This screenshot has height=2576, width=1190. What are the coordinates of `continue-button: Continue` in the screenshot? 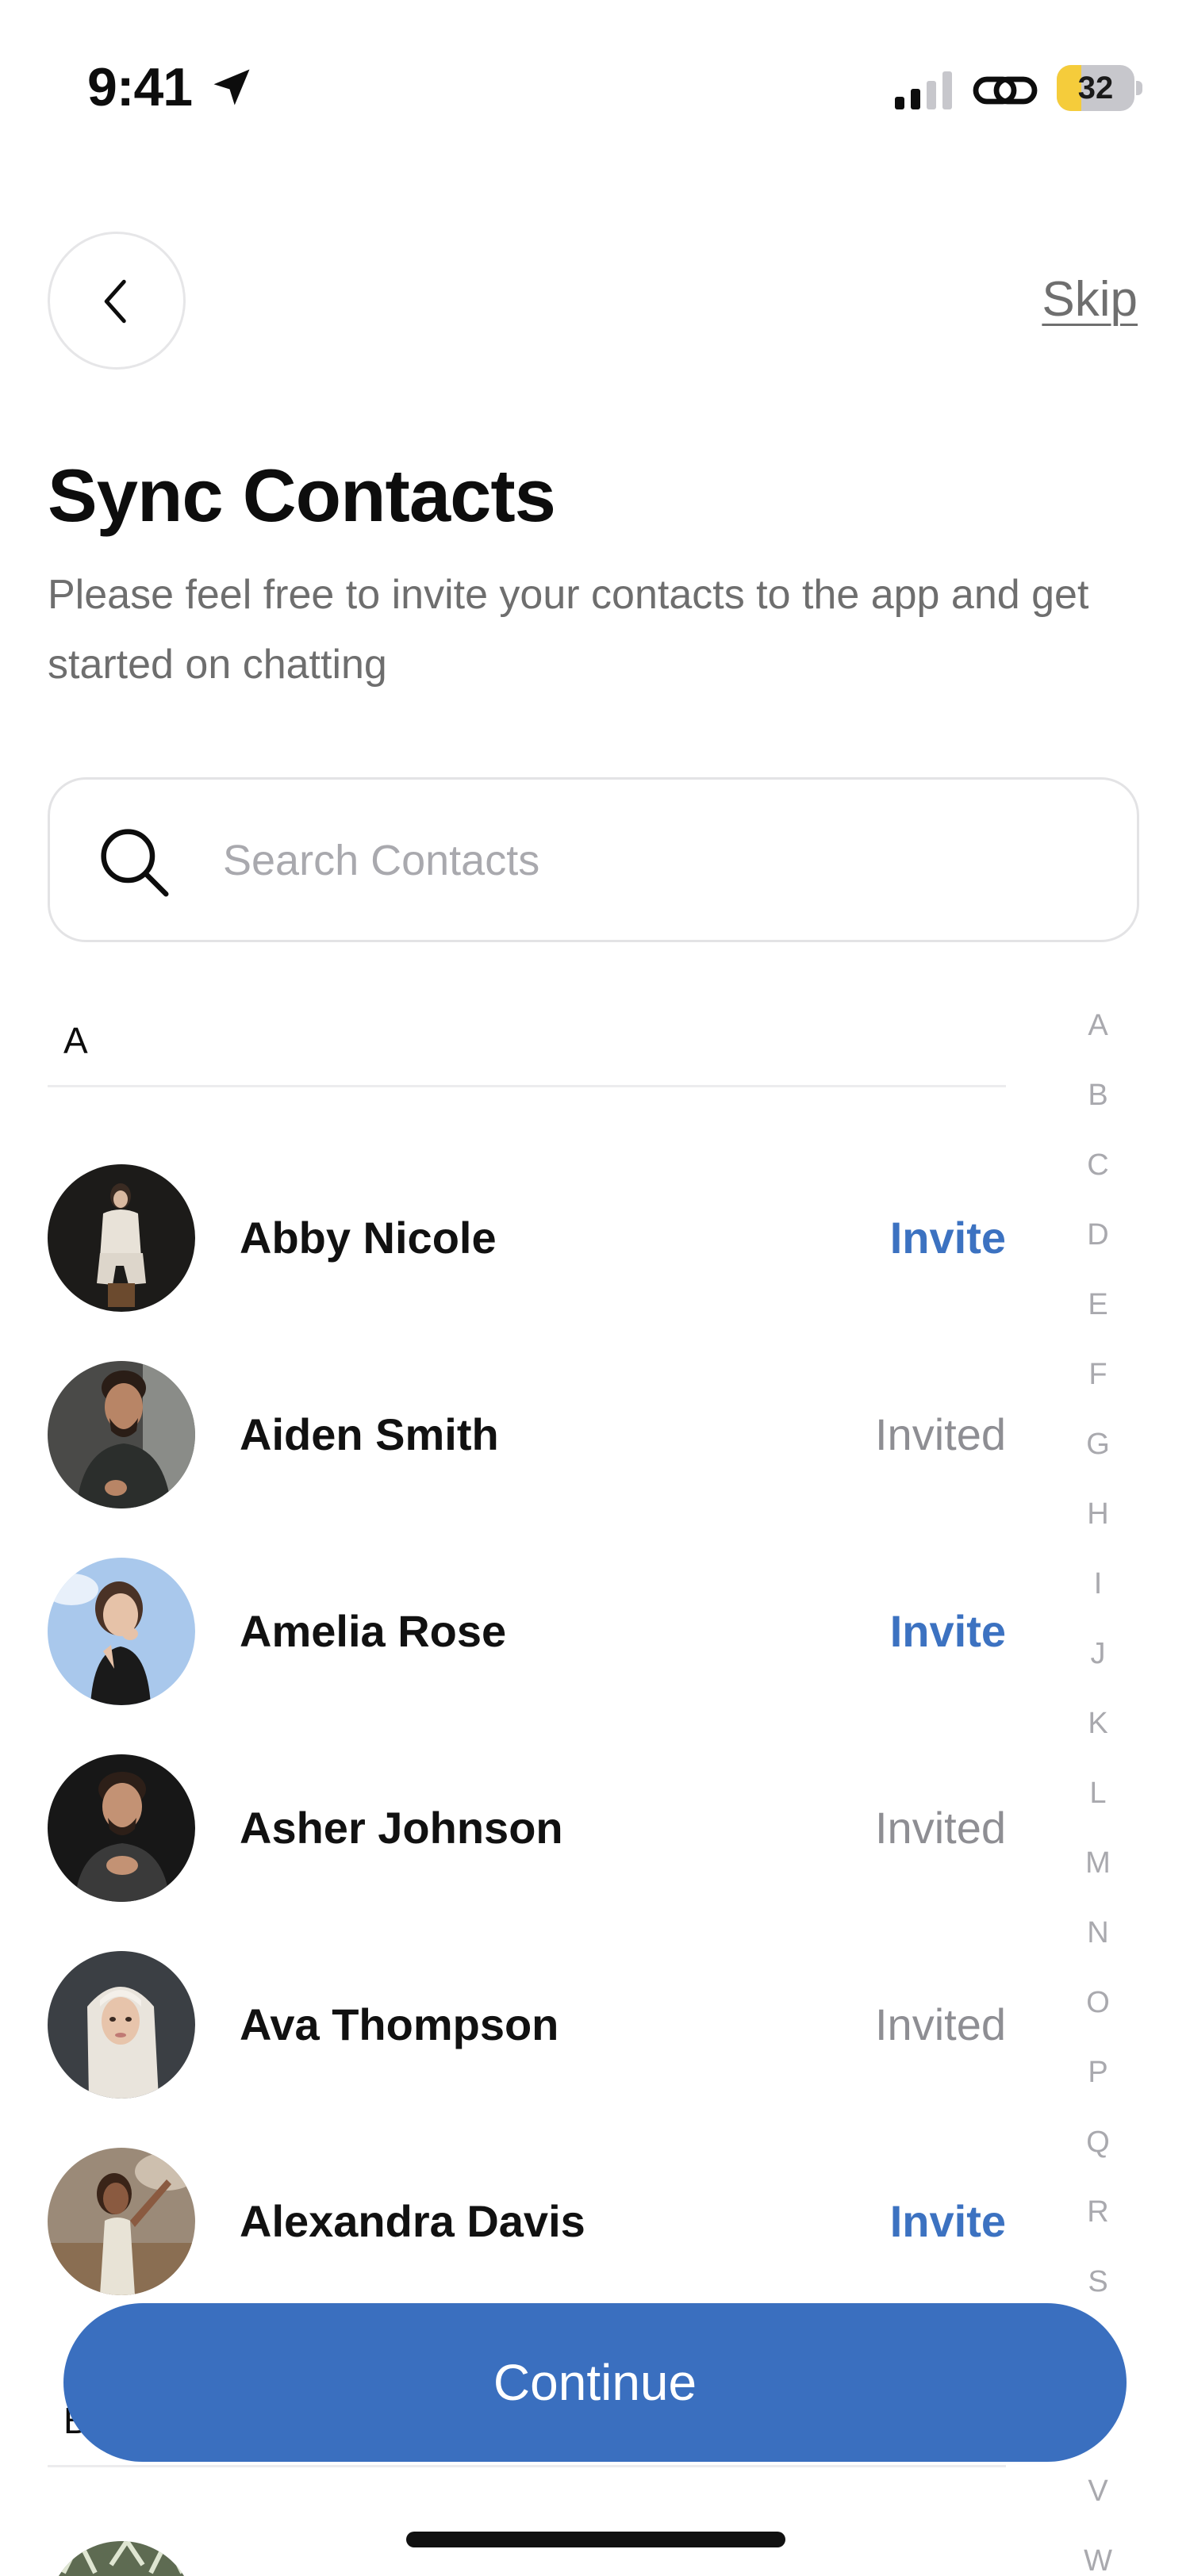 It's located at (595, 2383).